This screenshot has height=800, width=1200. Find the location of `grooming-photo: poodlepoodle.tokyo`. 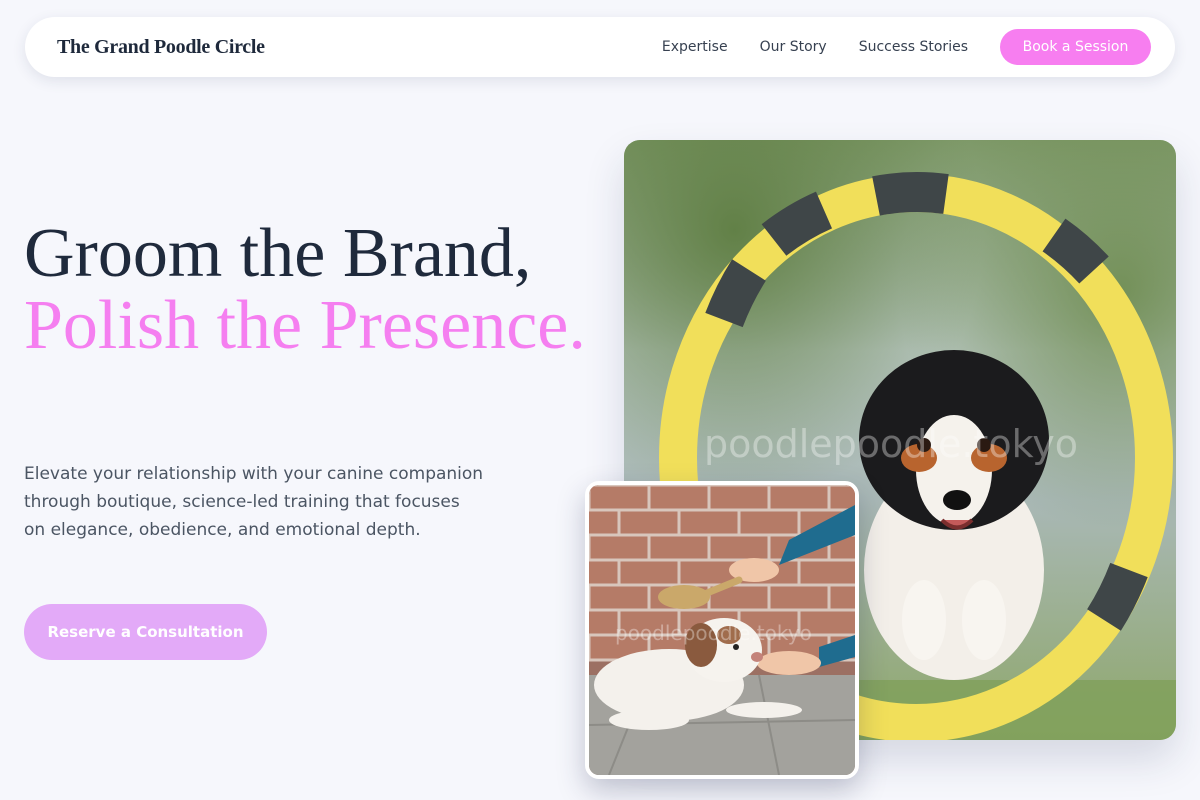

grooming-photo: poodlepoodle.tokyo is located at coordinates (722, 630).